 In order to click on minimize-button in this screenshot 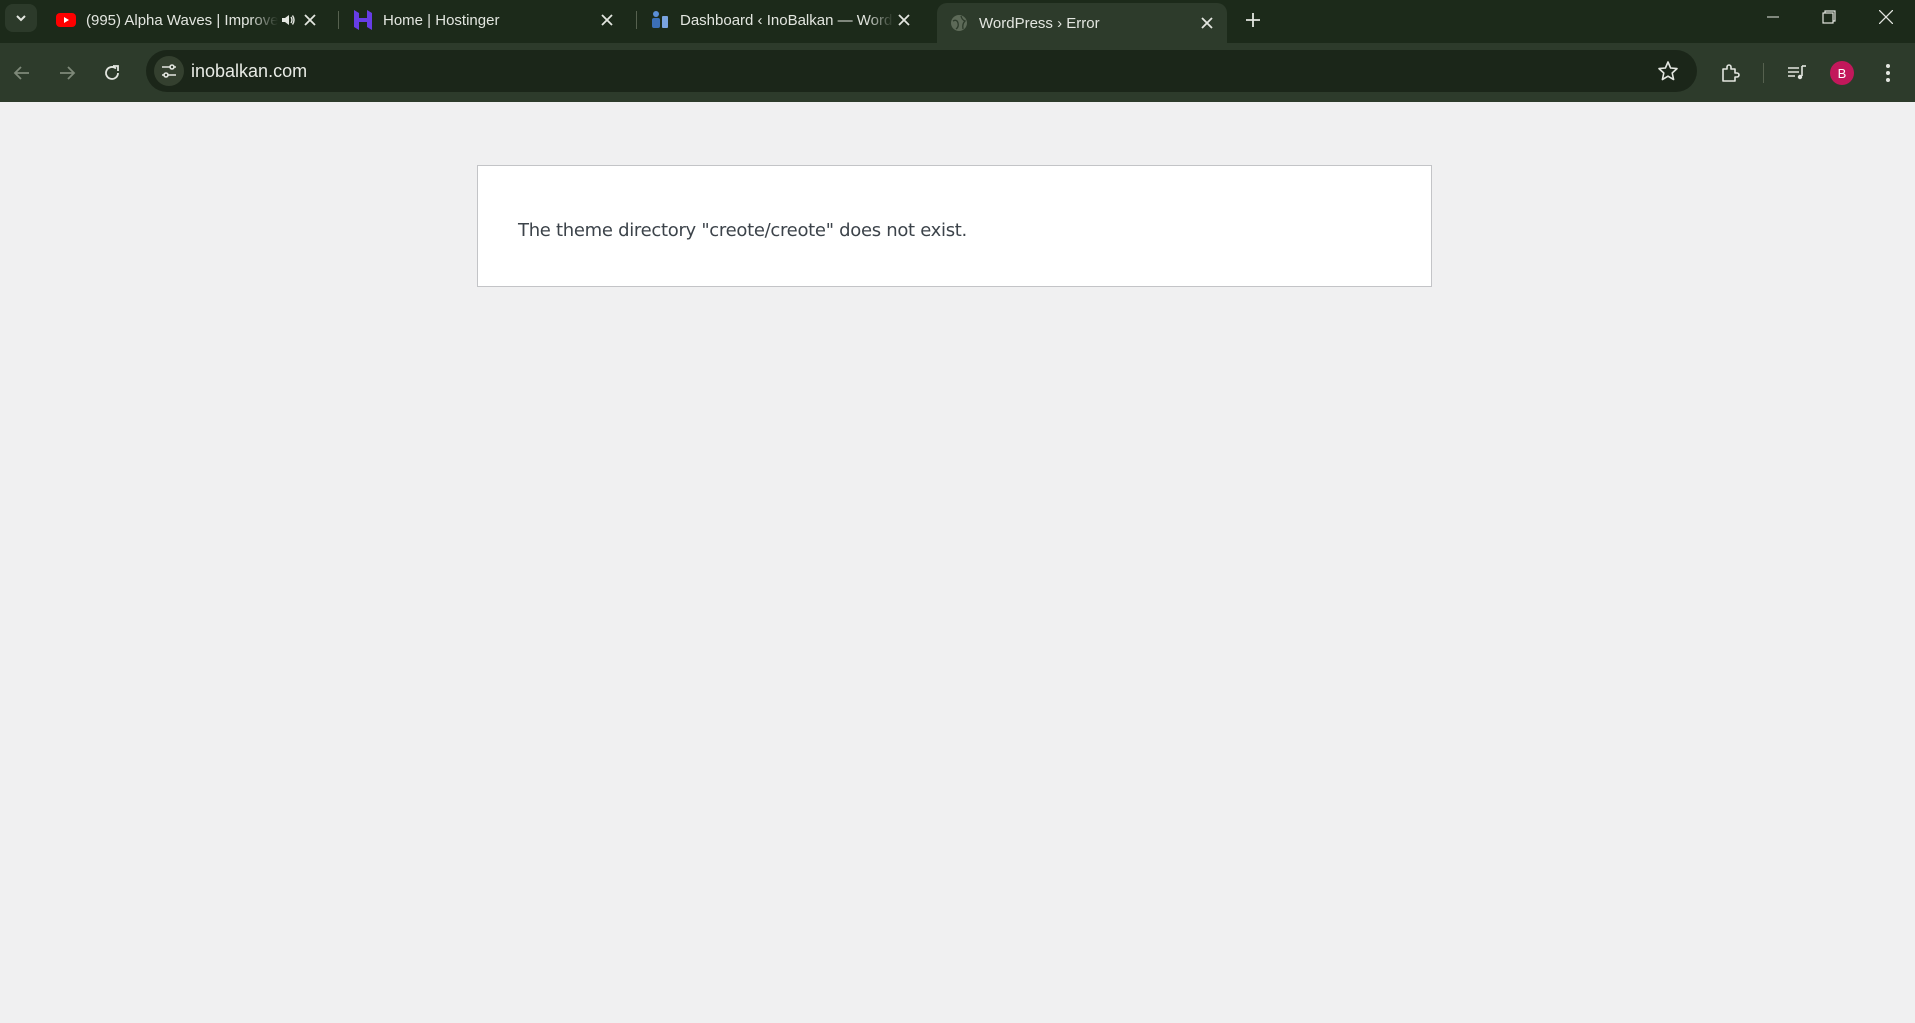, I will do `click(1773, 17)`.